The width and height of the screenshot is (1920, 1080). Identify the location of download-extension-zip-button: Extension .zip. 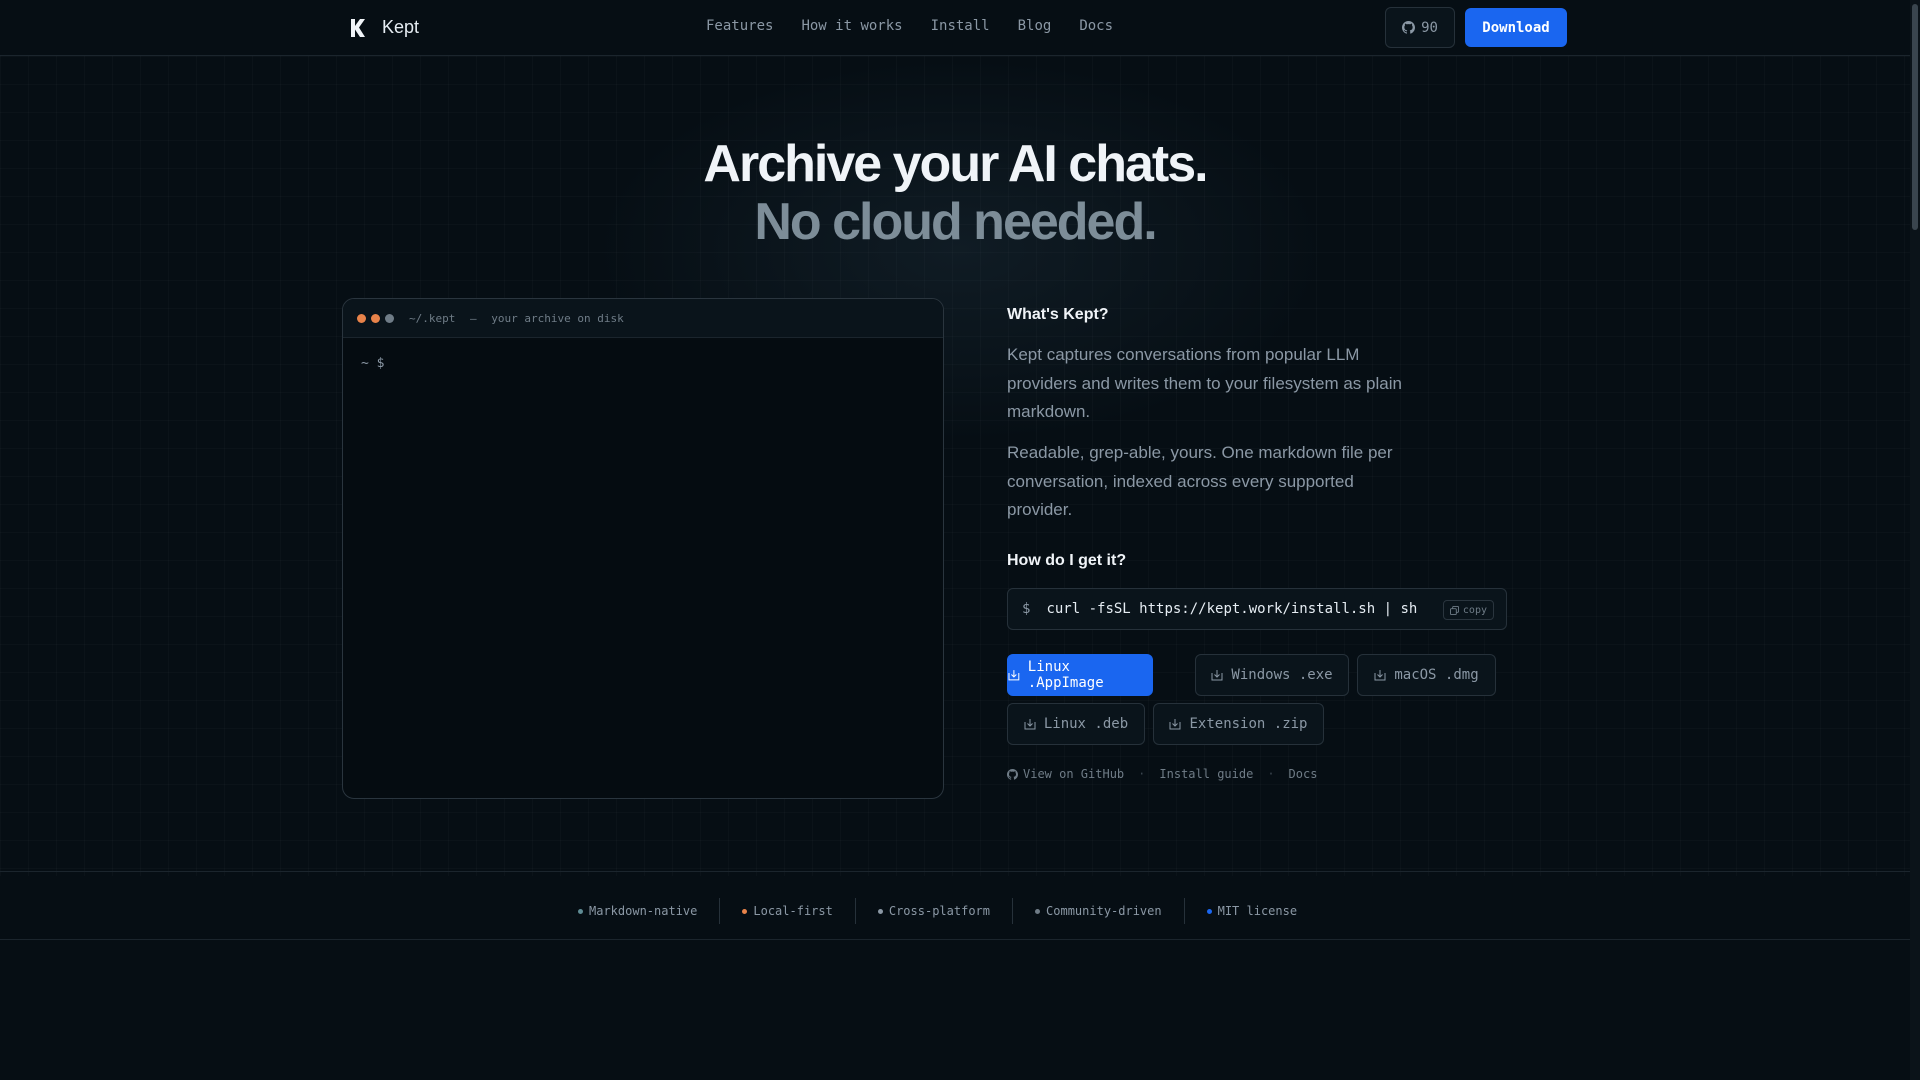
(1238, 724).